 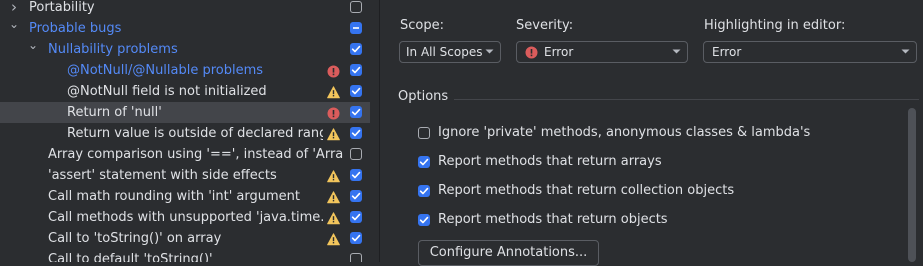 What do you see at coordinates (444, 52) in the screenshot?
I see `scope-value: In All Scopes` at bounding box center [444, 52].